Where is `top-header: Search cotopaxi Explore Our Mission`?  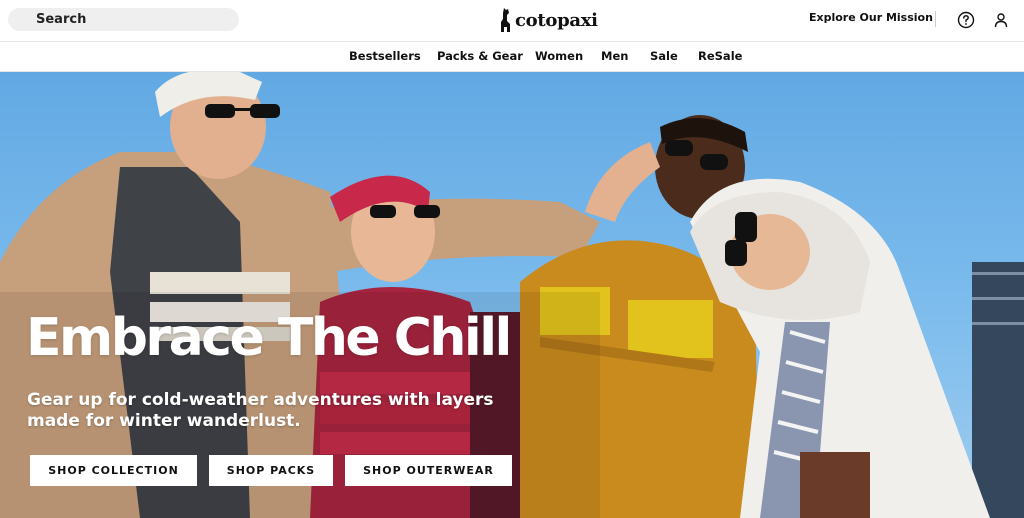 top-header: Search cotopaxi Explore Our Mission is located at coordinates (512, 20).